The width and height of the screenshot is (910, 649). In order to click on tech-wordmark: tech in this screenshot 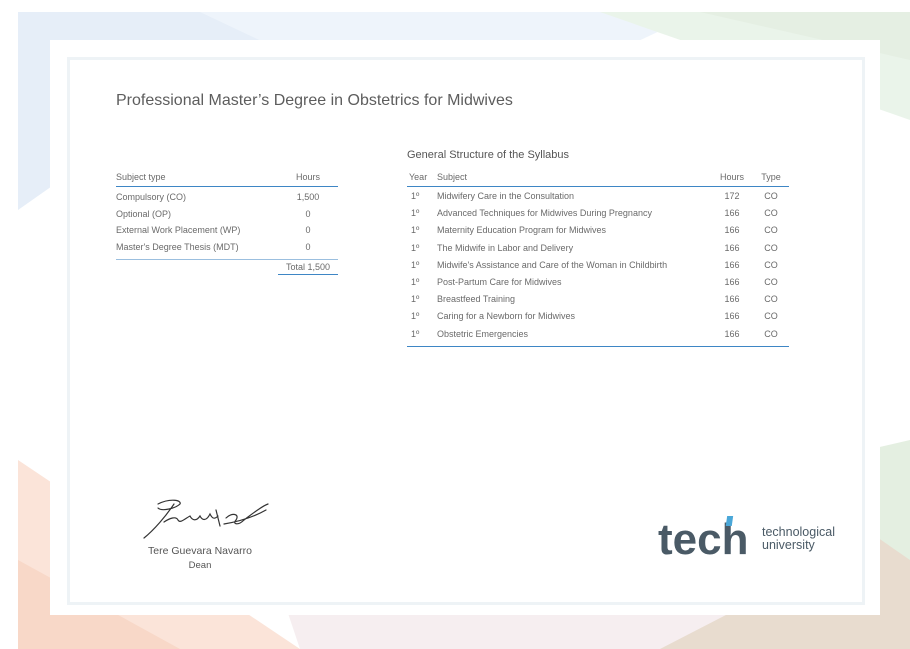, I will do `click(703, 538)`.